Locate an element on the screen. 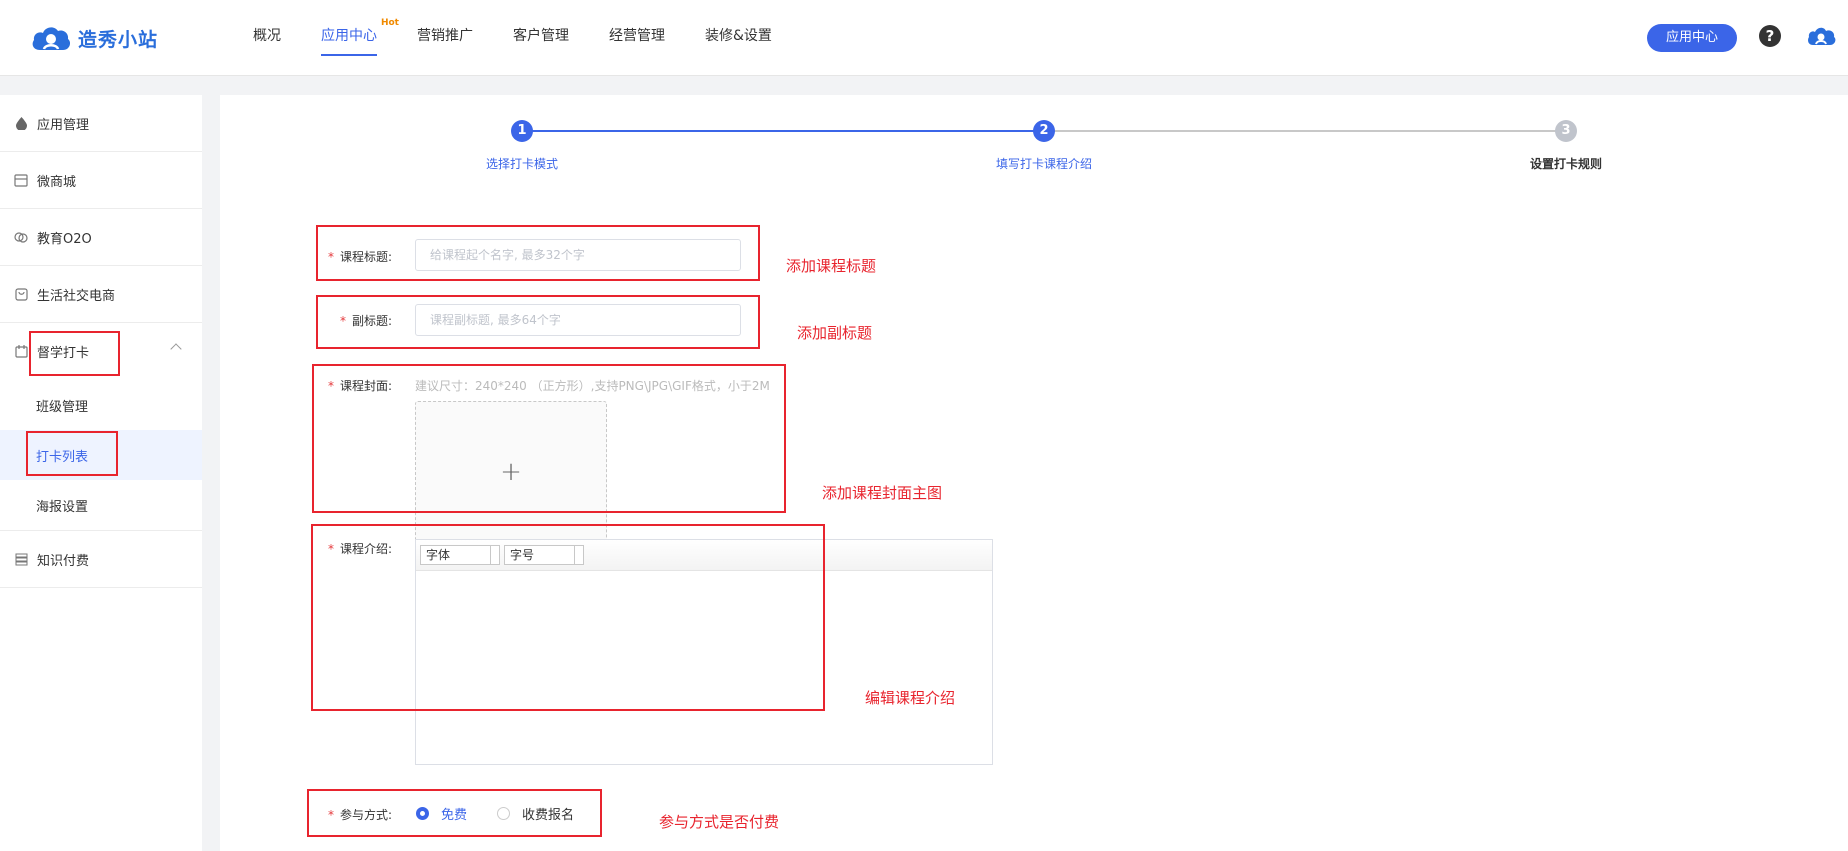 Image resolution: width=1848 pixels, height=851 pixels. sidebar-item-label: 教育O2O is located at coordinates (64, 239).